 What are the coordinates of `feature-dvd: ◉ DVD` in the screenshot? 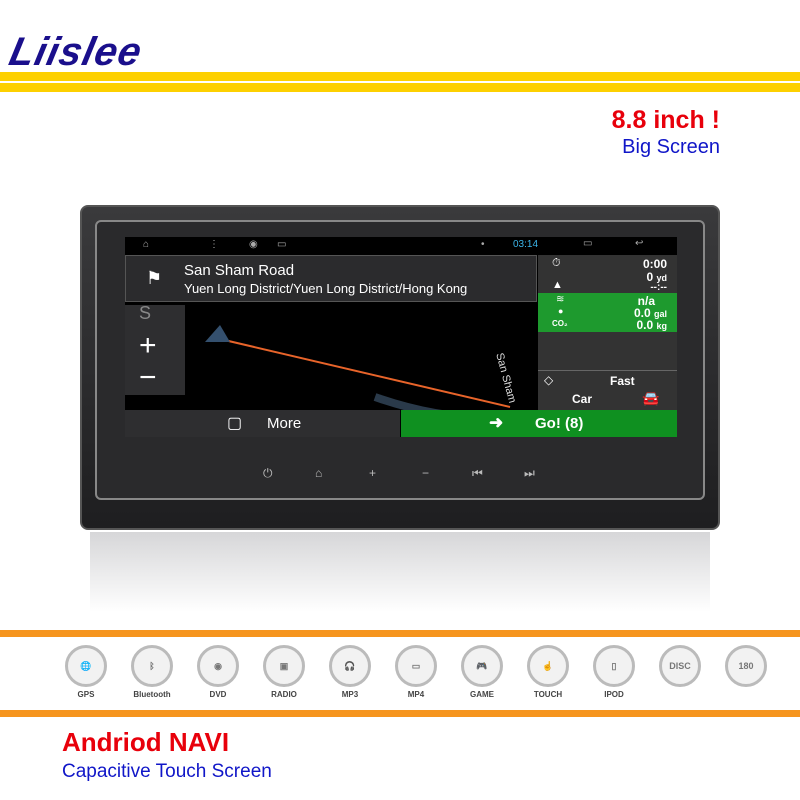 It's located at (218, 672).